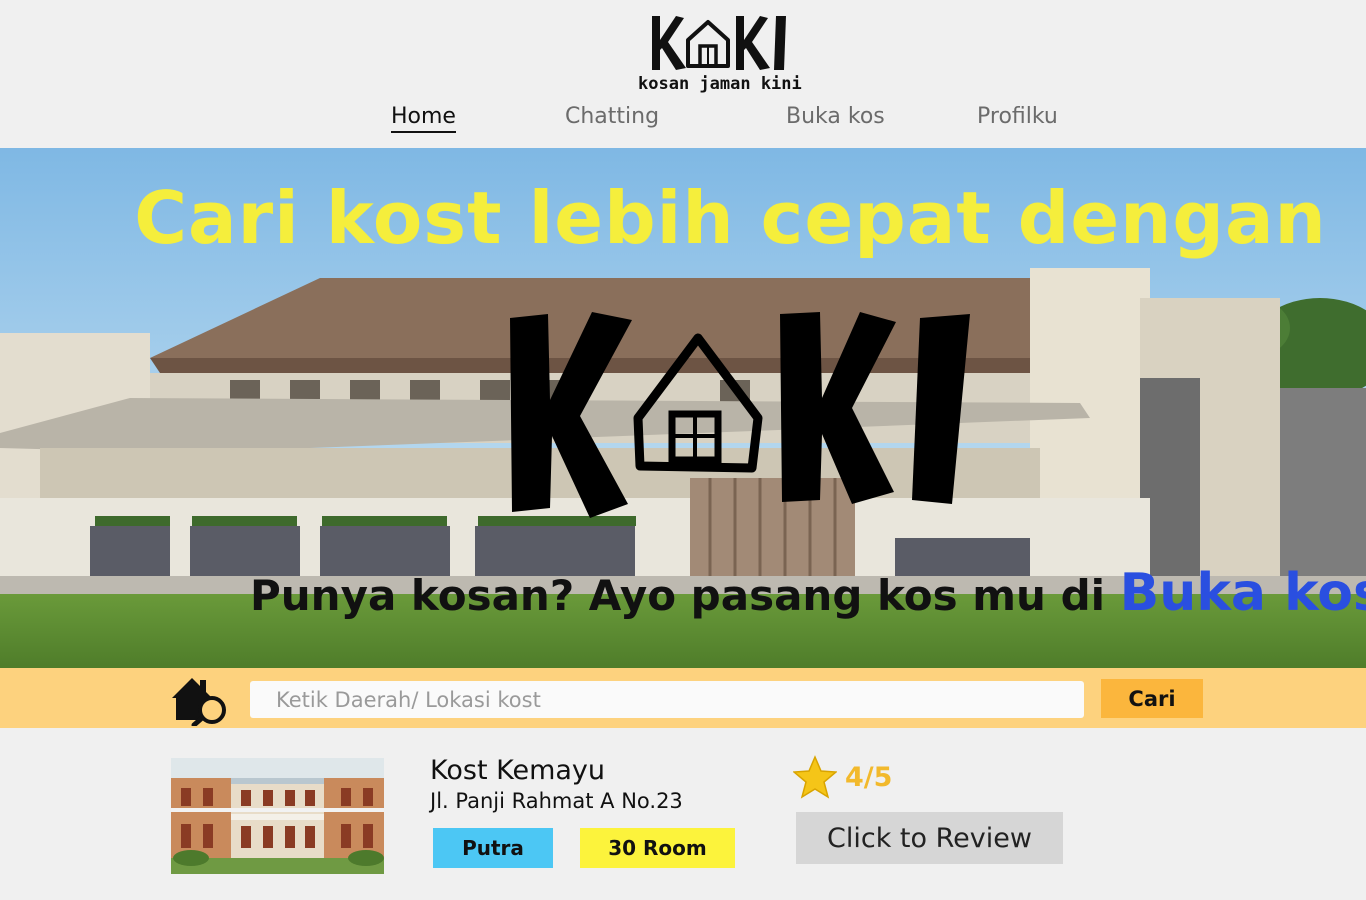  Describe the element at coordinates (517, 770) in the screenshot. I see `kost-name: Kost Kemayu` at that location.